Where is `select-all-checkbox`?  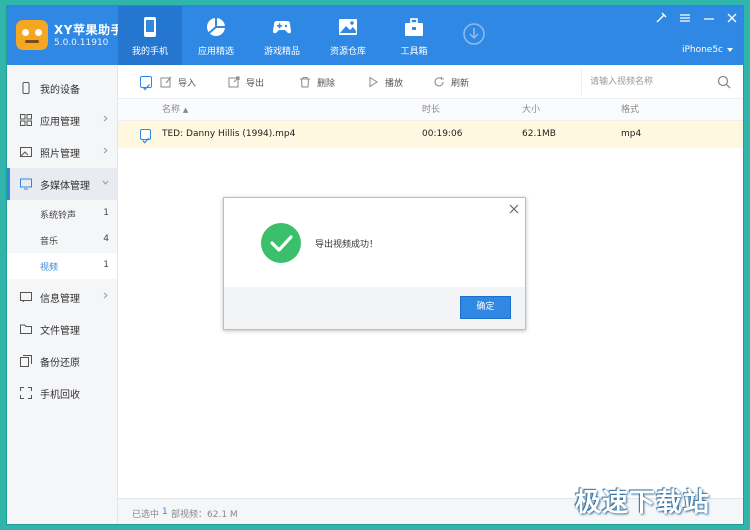 select-all-checkbox is located at coordinates (146, 83).